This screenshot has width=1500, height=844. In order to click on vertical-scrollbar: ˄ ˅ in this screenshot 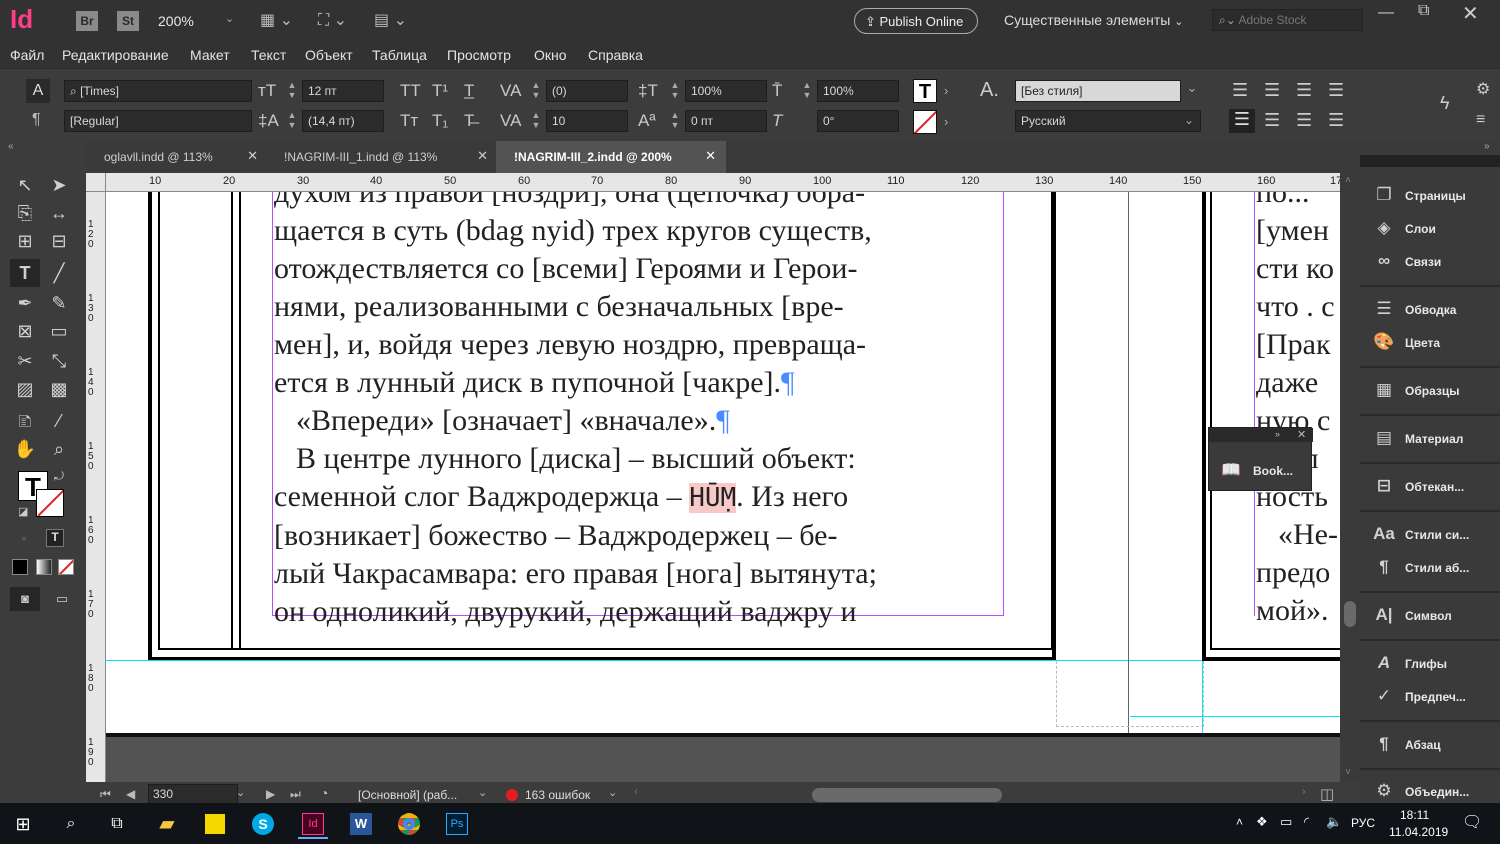, I will do `click(1350, 477)`.